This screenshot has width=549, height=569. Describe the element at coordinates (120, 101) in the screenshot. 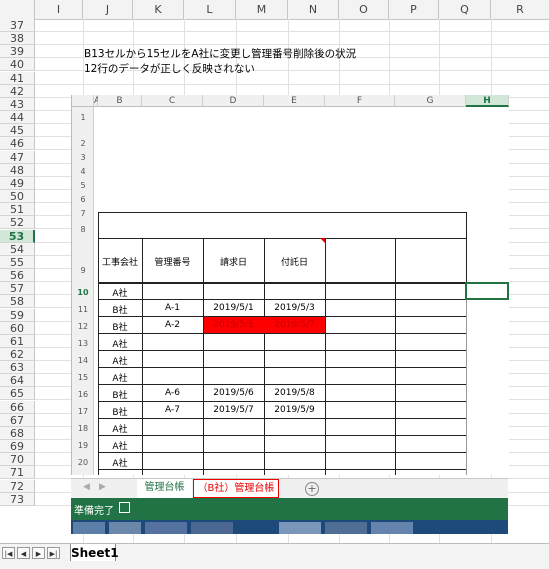

I see `inner-col-b: B` at that location.